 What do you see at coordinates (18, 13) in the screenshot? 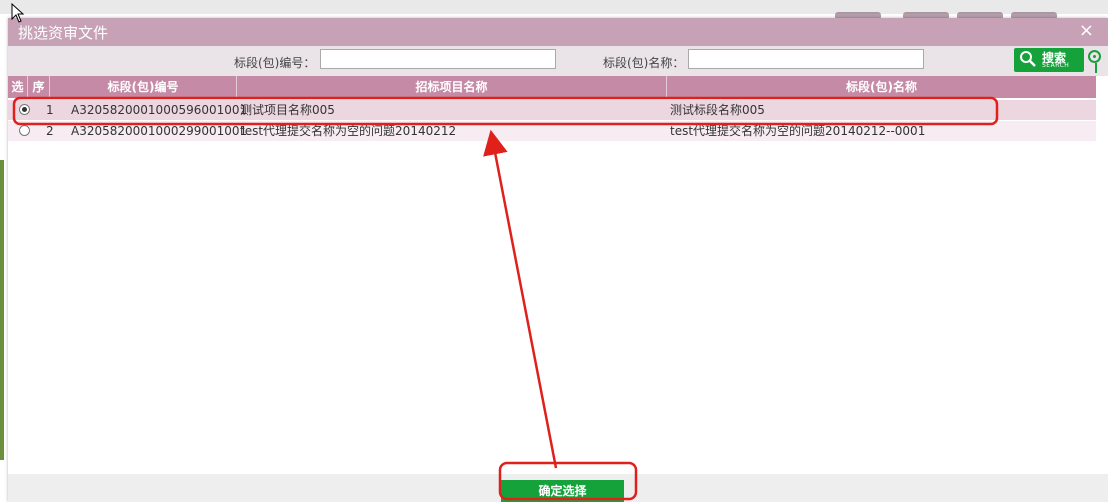
I see `mouse-cursor-icon` at bounding box center [18, 13].